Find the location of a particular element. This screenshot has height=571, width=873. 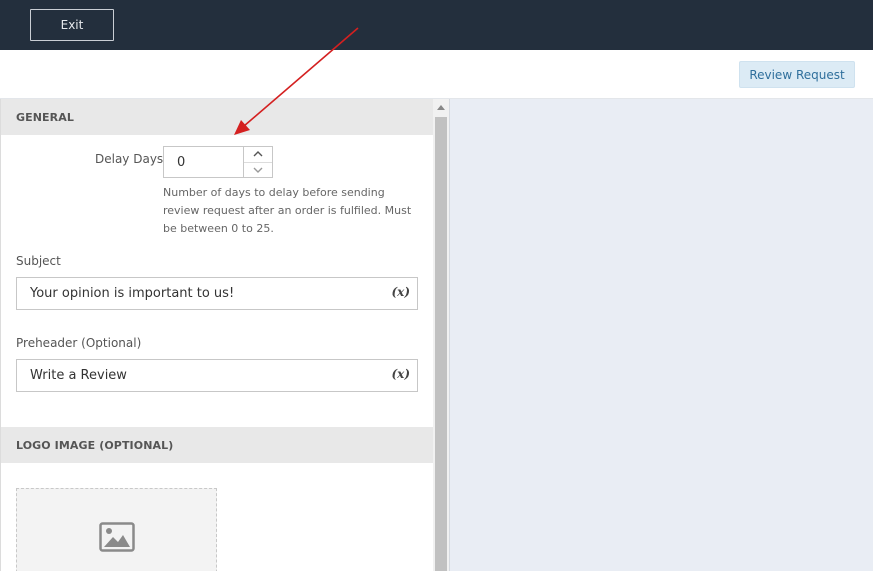

delay-days-input: 0 is located at coordinates (203, 162).